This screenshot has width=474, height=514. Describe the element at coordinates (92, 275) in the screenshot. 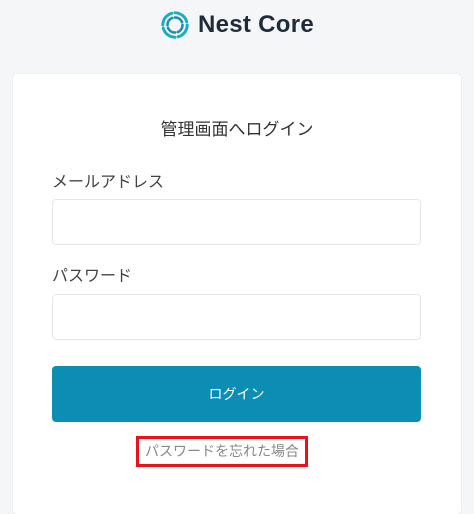

I see `password-label: パスワード` at that location.